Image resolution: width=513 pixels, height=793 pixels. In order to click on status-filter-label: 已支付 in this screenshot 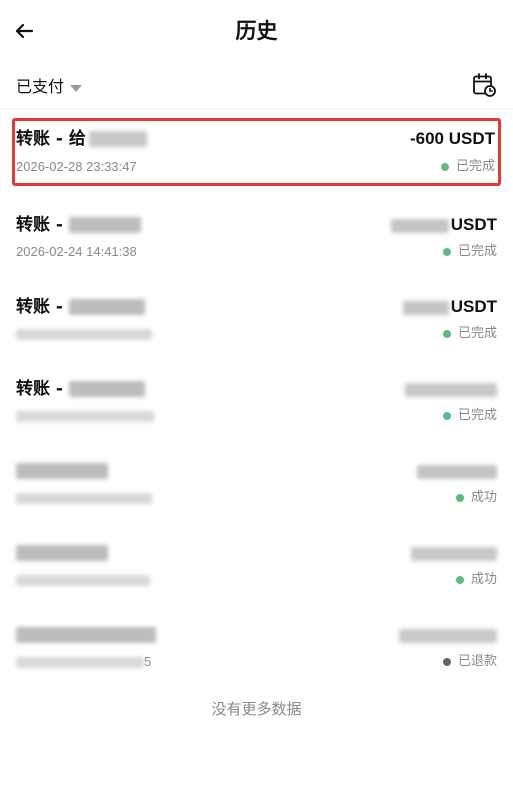, I will do `click(40, 86)`.